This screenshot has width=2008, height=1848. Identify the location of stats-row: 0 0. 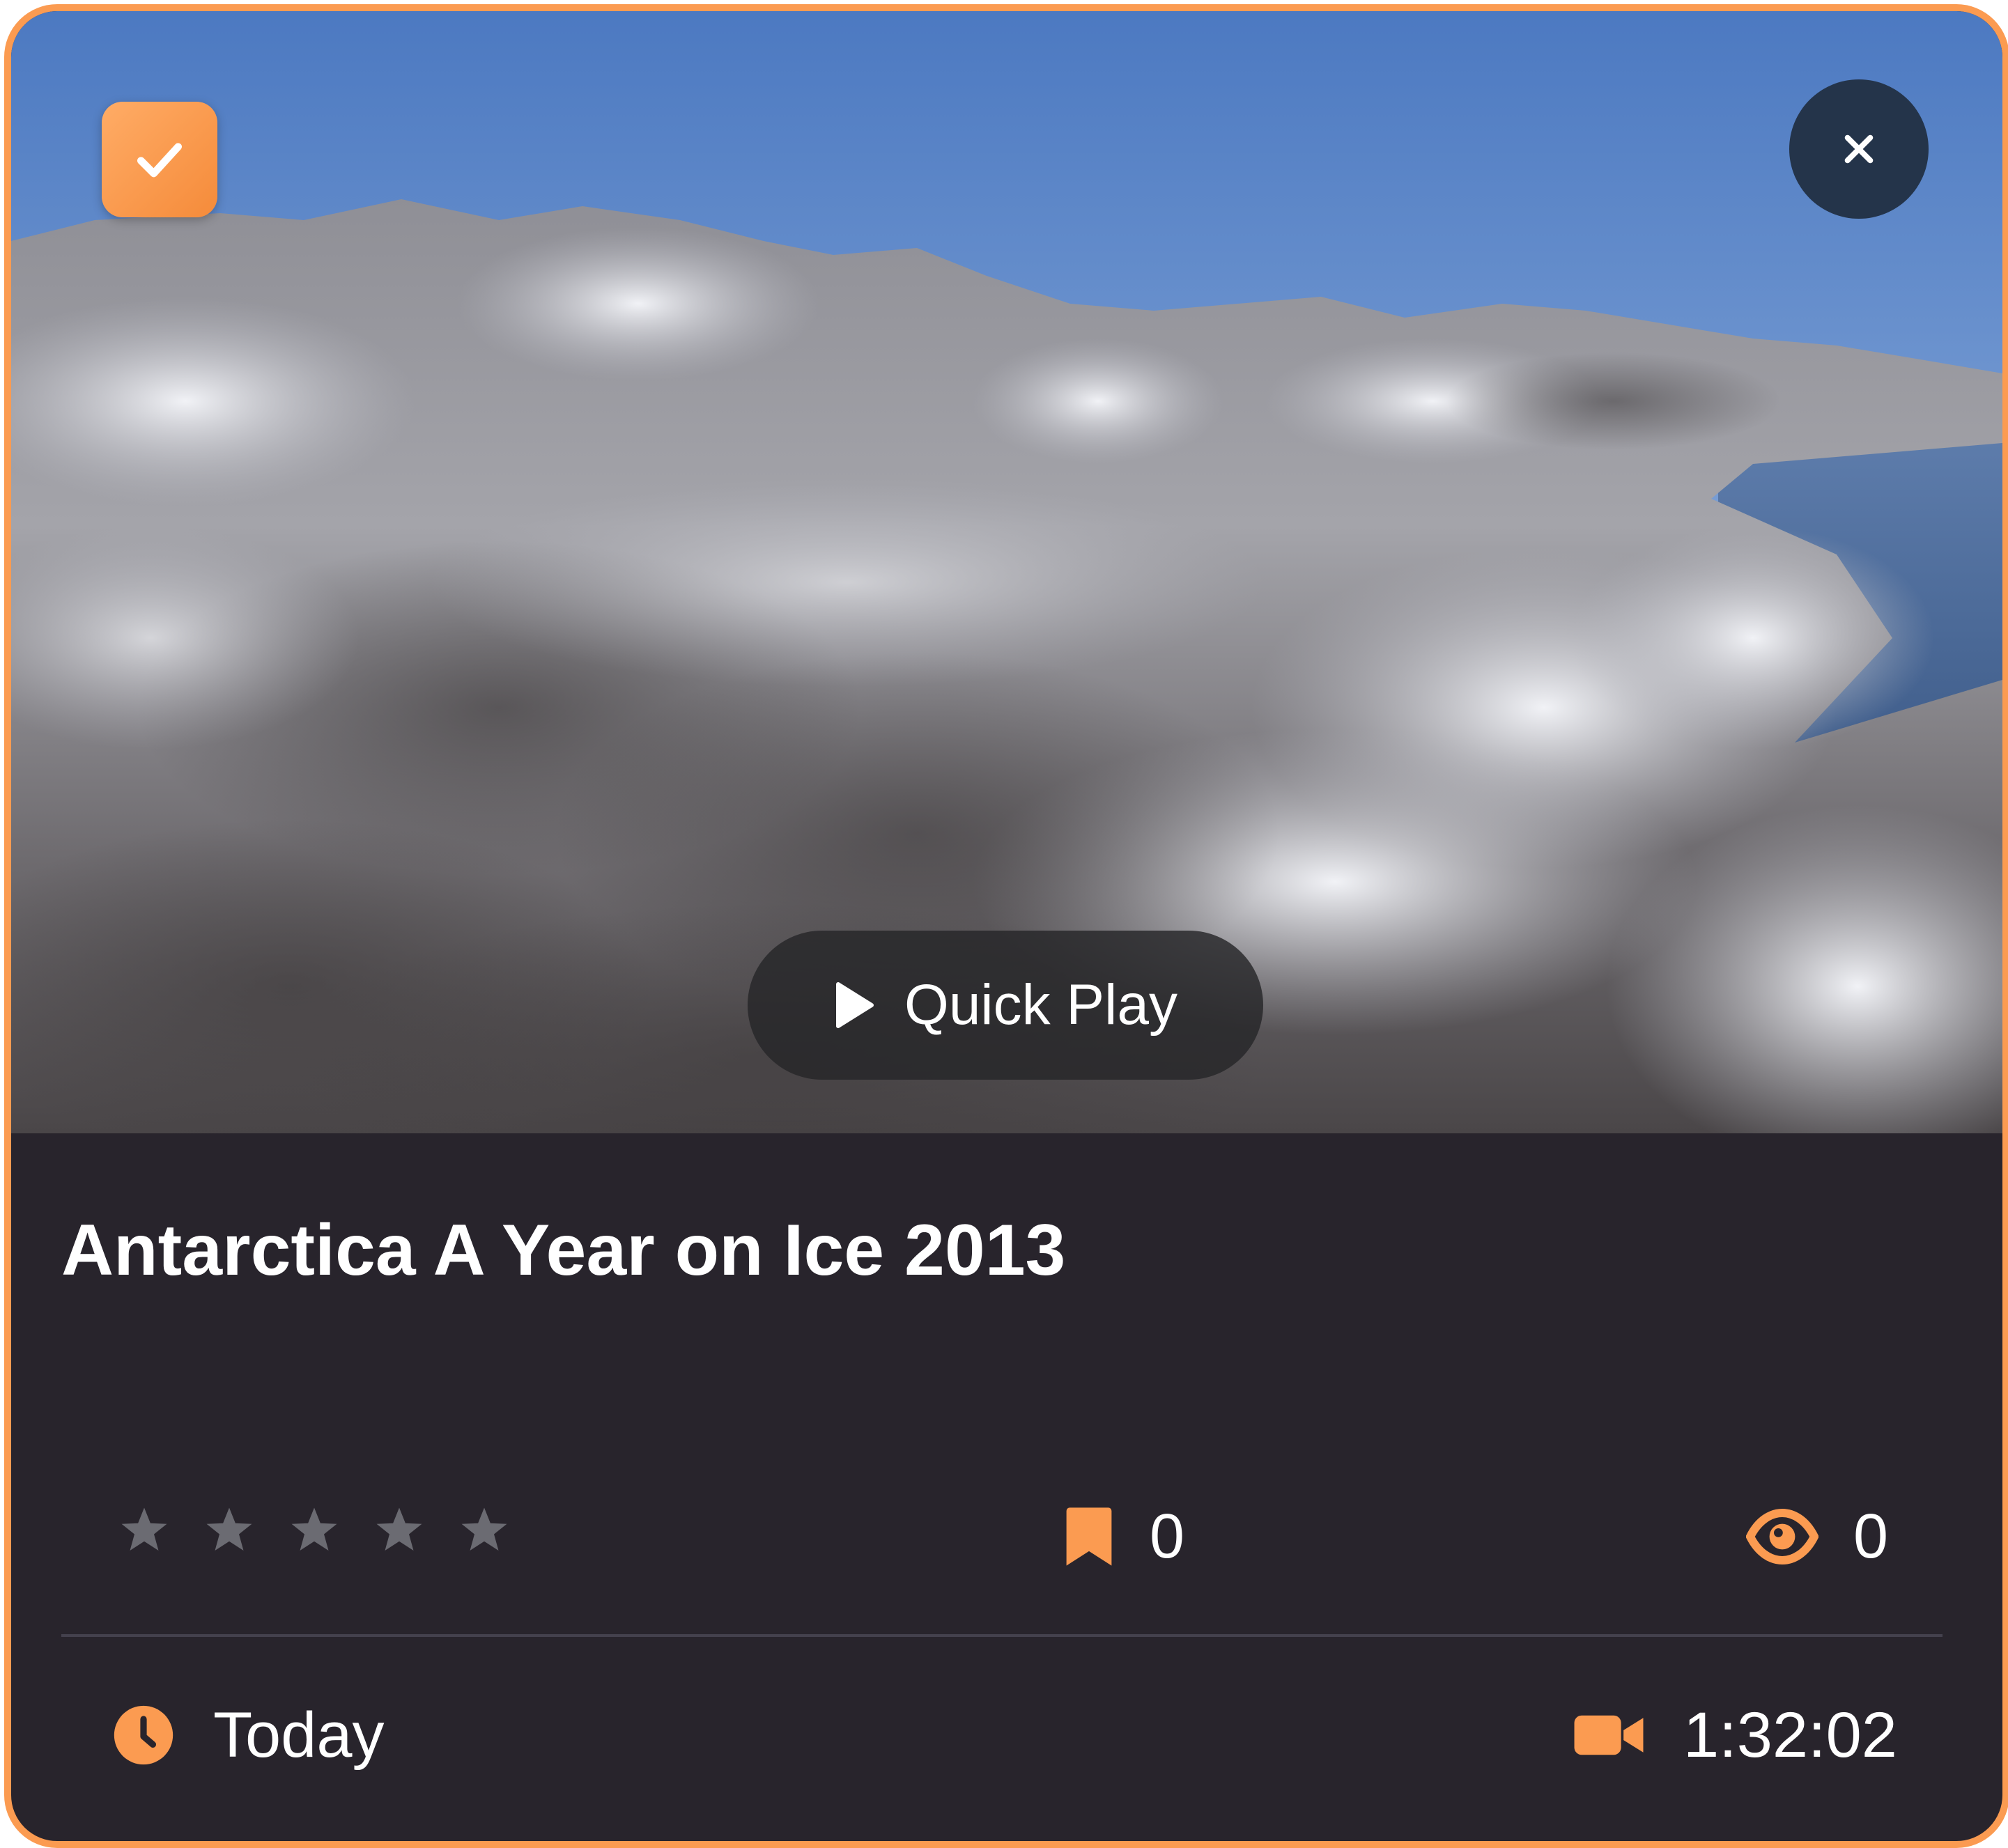
(1007, 1543).